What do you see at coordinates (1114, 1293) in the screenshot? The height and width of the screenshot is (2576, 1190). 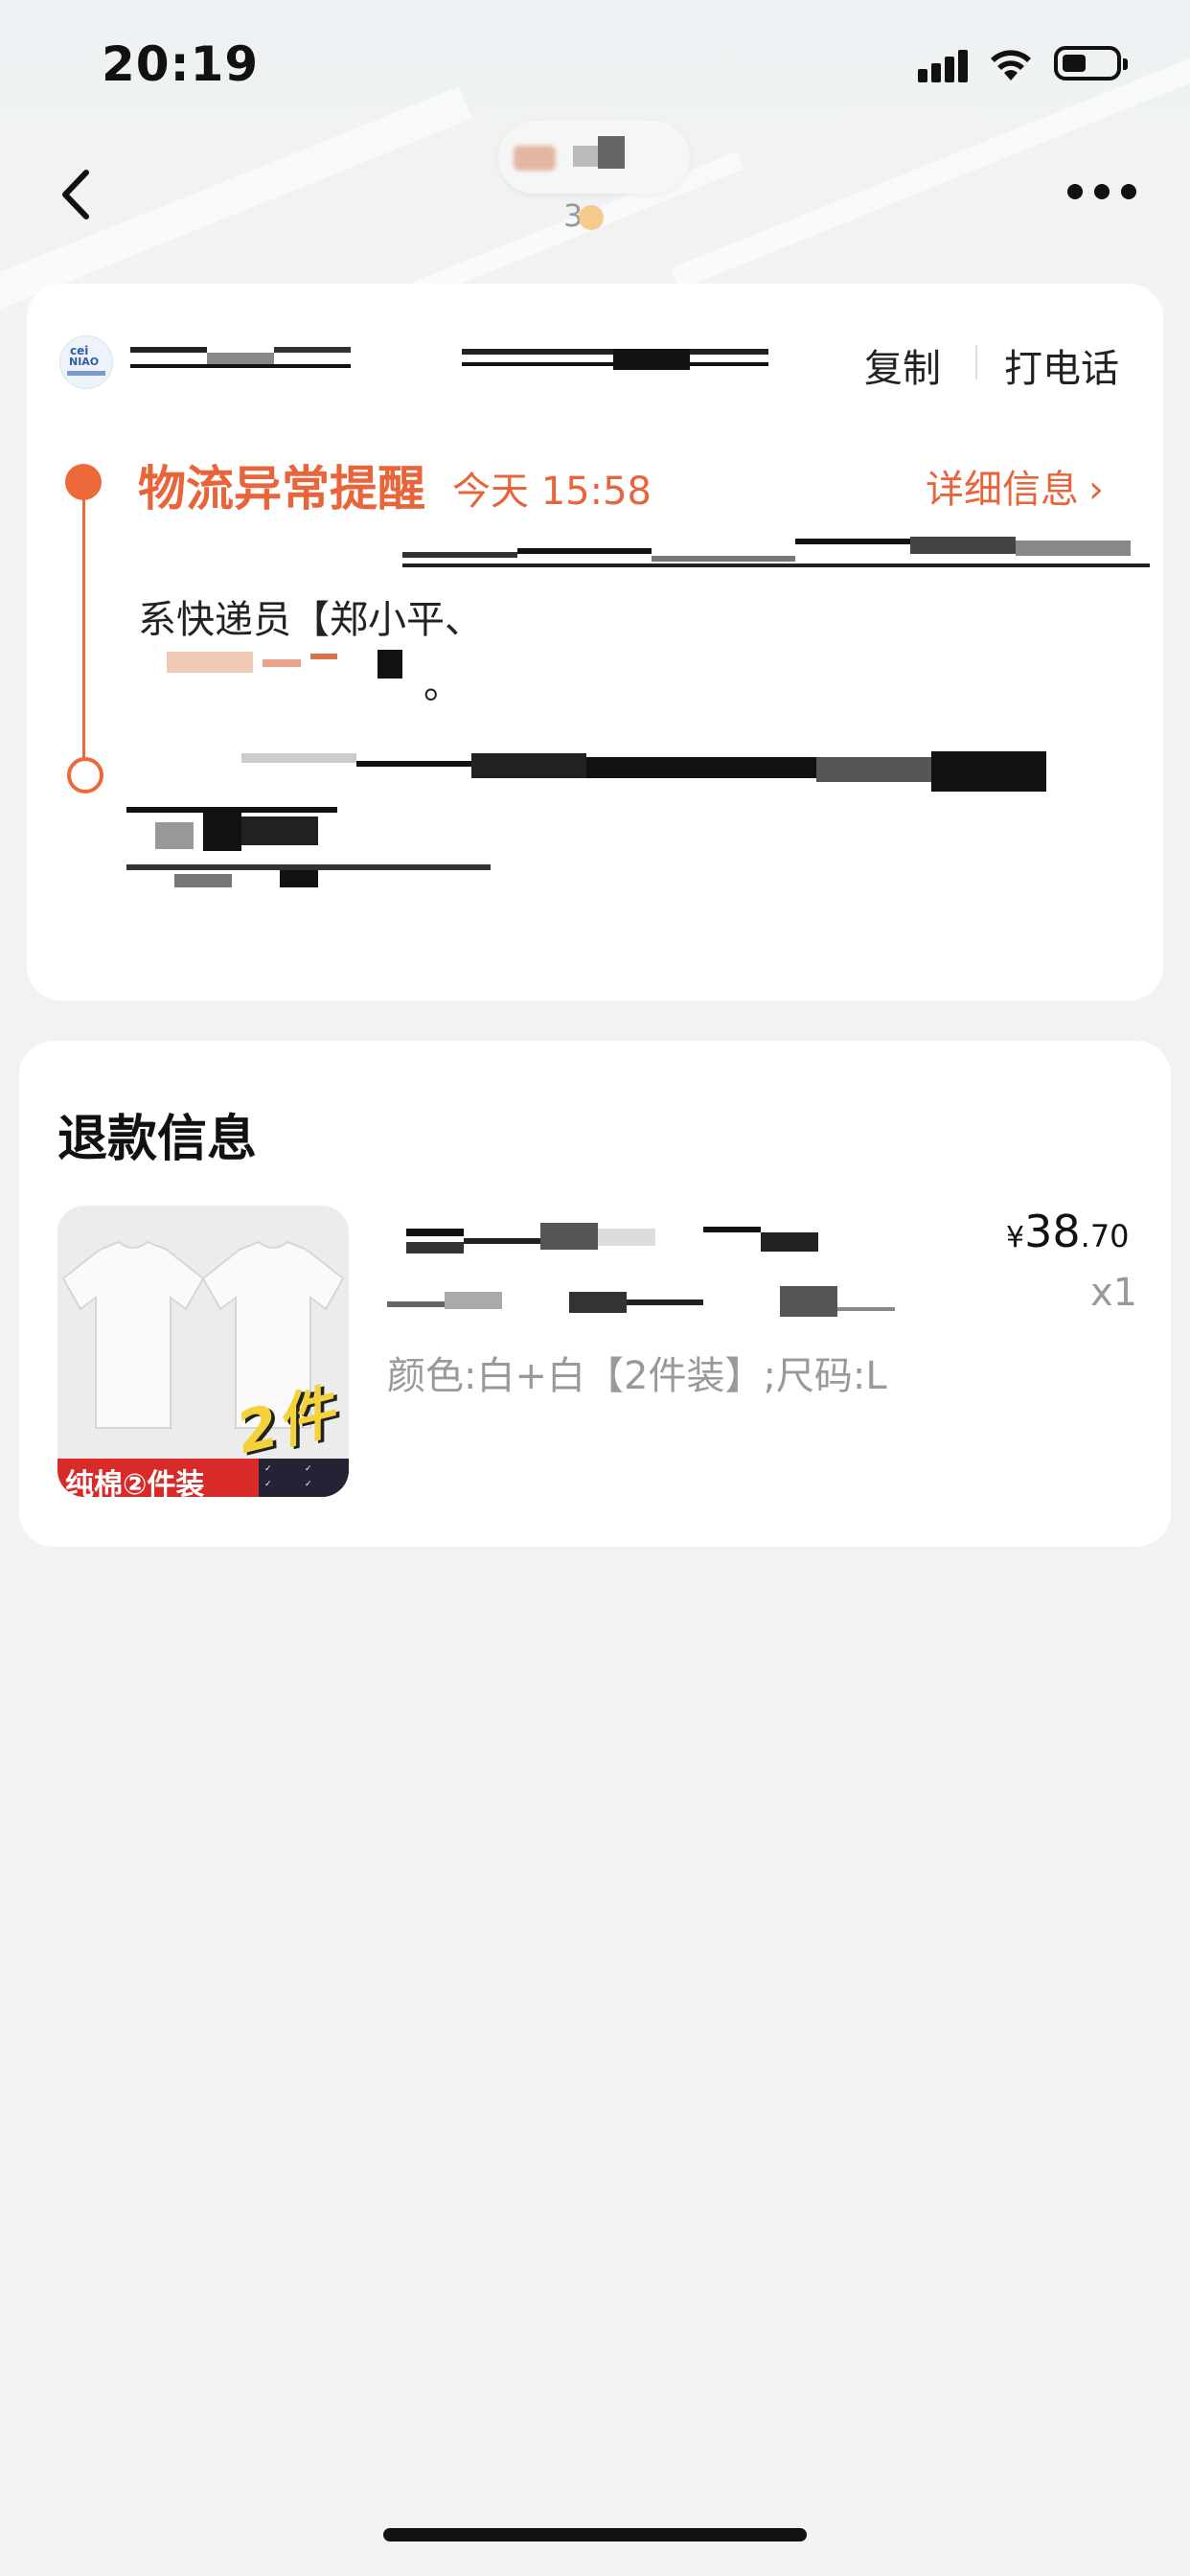 I see `product-quantity: x1` at bounding box center [1114, 1293].